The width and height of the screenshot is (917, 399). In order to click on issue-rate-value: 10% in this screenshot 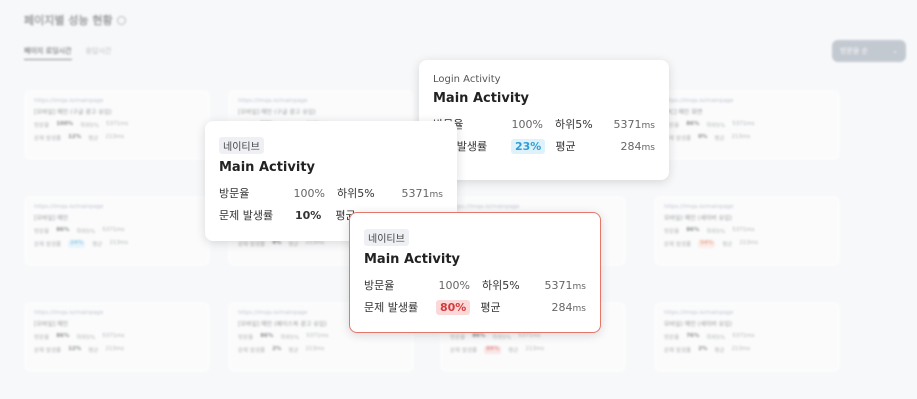, I will do `click(308, 215)`.